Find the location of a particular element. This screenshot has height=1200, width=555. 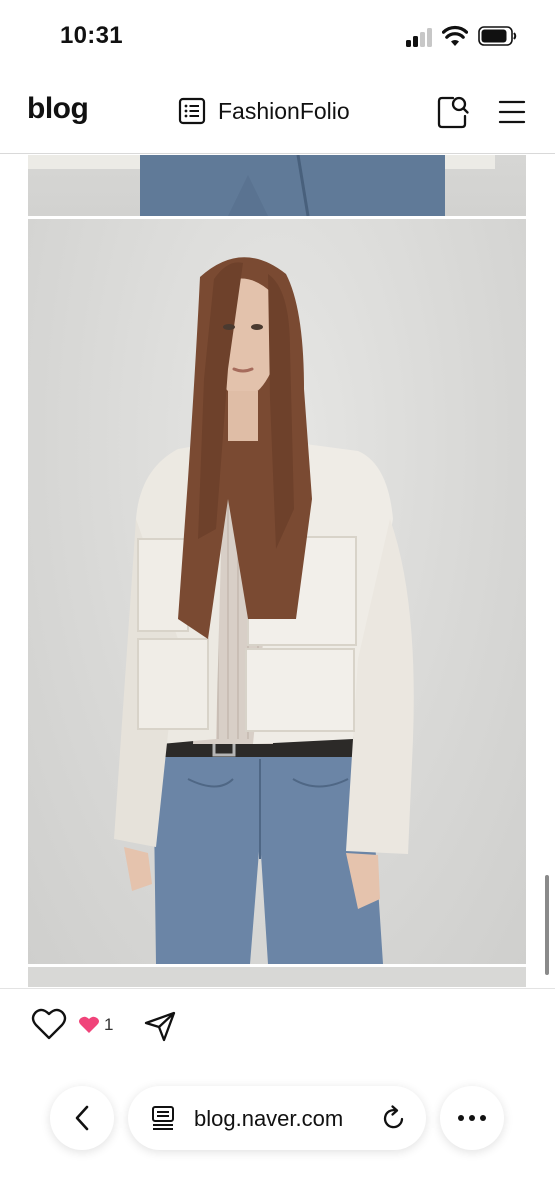

browser-toolbar: blog.naver.com is located at coordinates (277, 1131).